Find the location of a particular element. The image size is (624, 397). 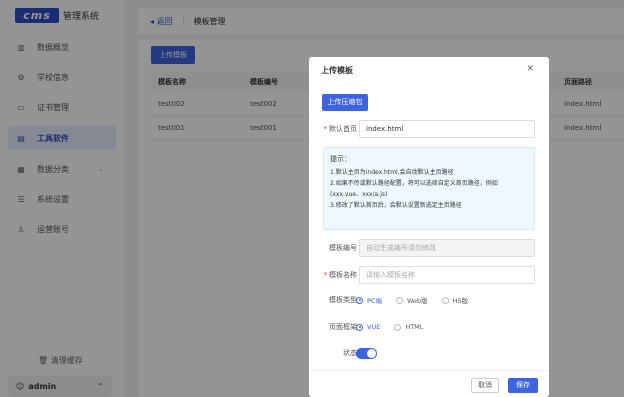

template-name-label: * 模板名称 is located at coordinates (340, 275).